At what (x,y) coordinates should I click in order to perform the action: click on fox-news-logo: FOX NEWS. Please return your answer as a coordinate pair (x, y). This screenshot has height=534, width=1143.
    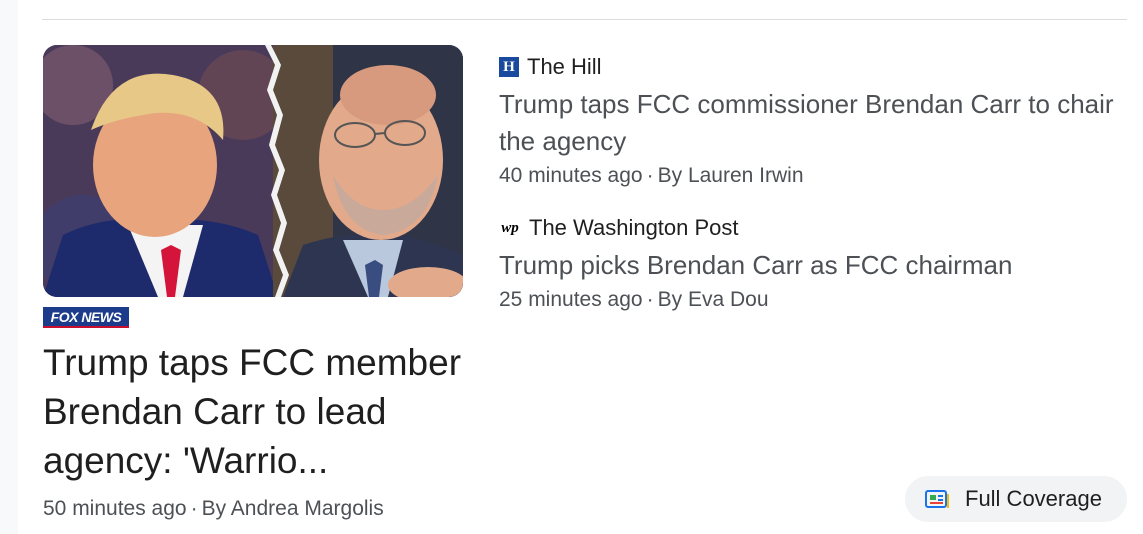
    Looking at the image, I should click on (86, 317).